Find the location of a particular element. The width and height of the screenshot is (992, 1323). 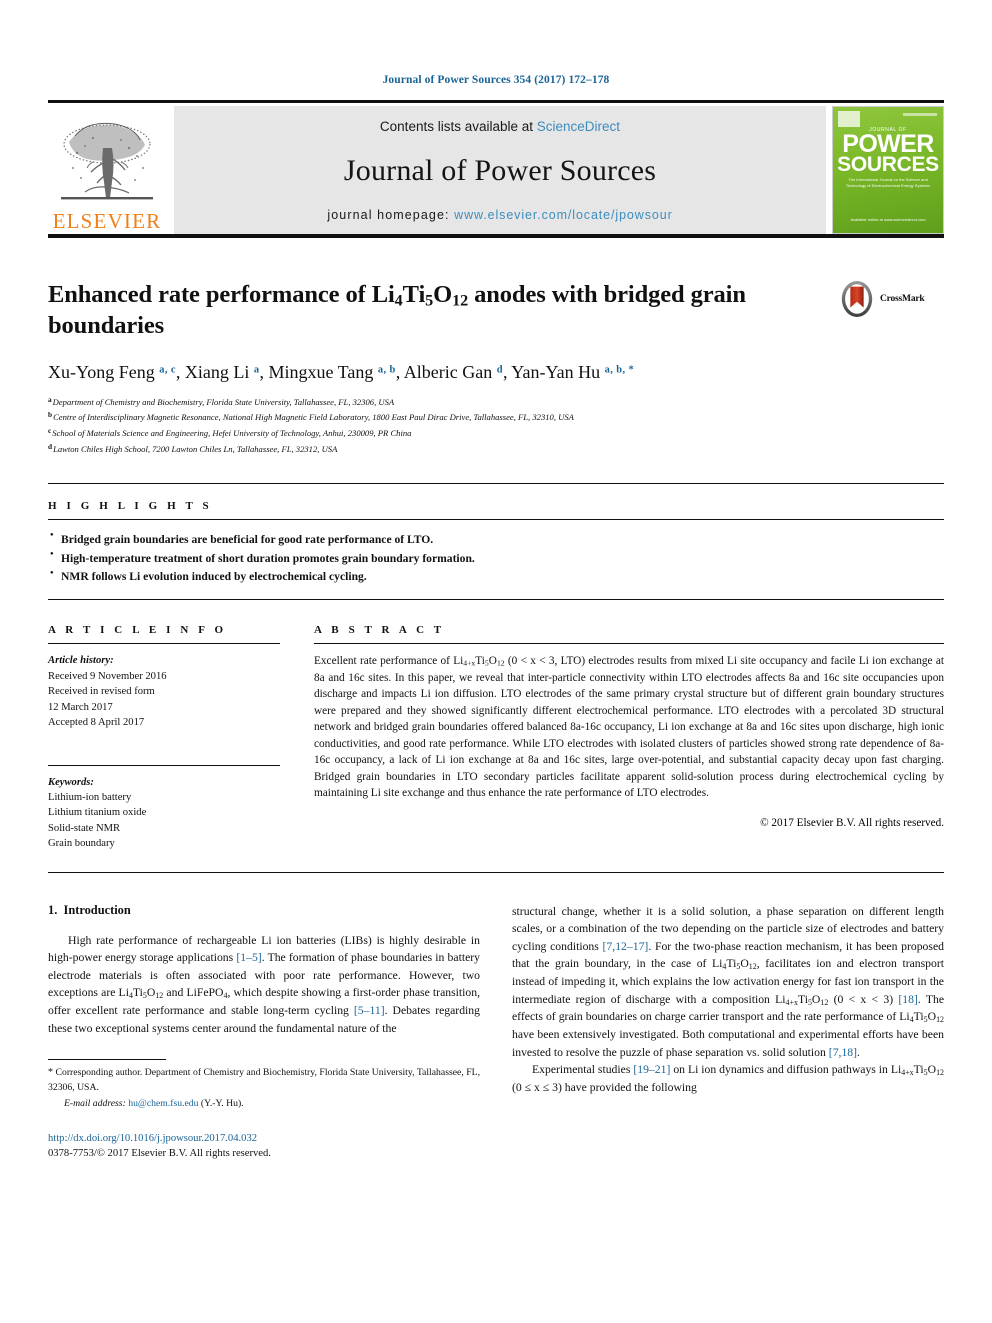

footnote-email-label: E-mail address: is located at coordinates (95, 1103).